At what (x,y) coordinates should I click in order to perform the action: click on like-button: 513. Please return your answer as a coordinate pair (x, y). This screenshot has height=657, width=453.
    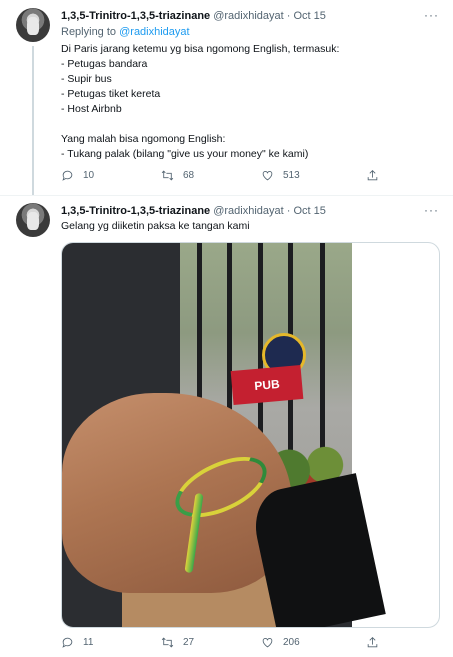
    Looking at the image, I should click on (280, 175).